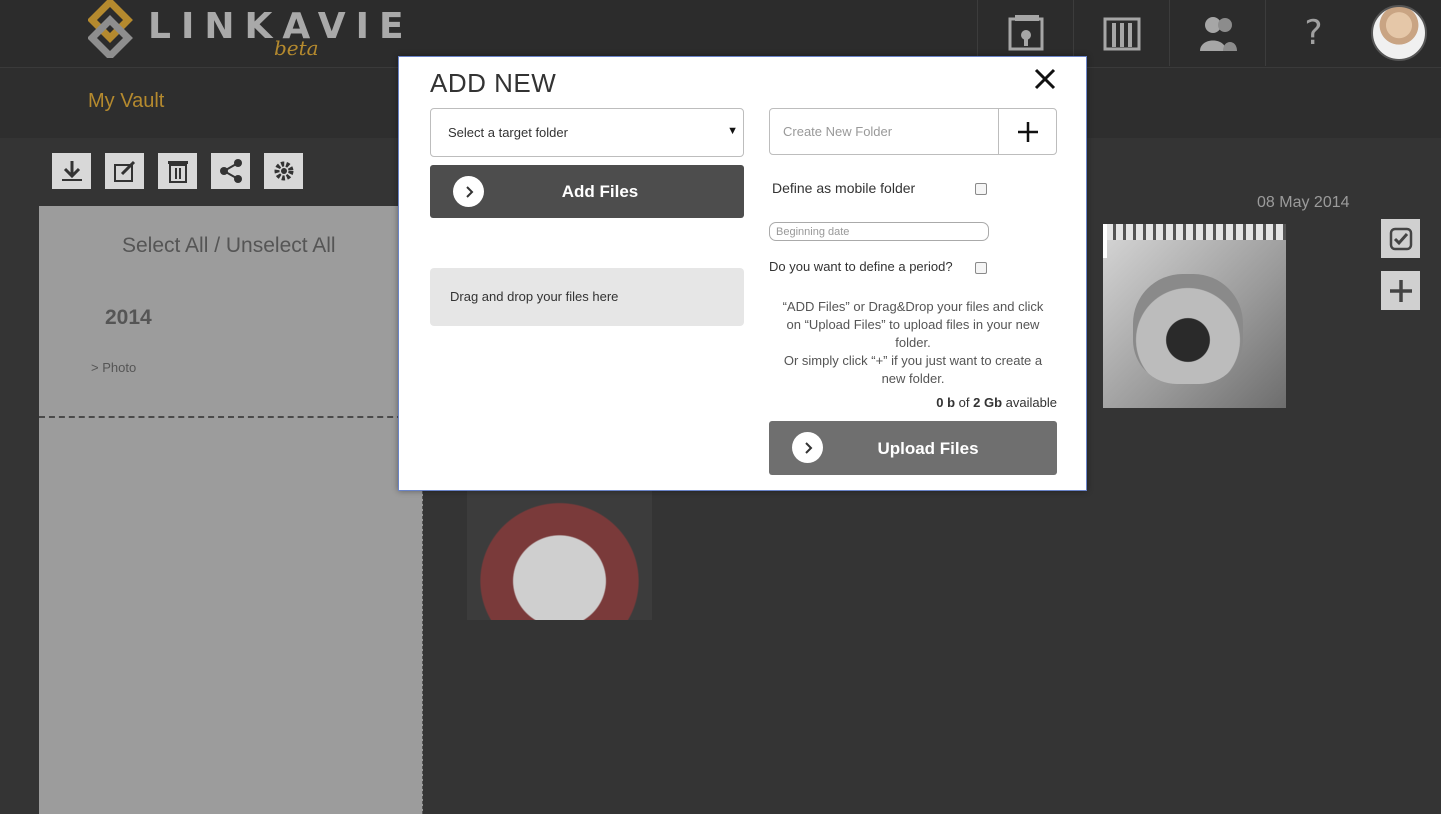  I want to click on quota-total: 2 Gb, so click(988, 402).